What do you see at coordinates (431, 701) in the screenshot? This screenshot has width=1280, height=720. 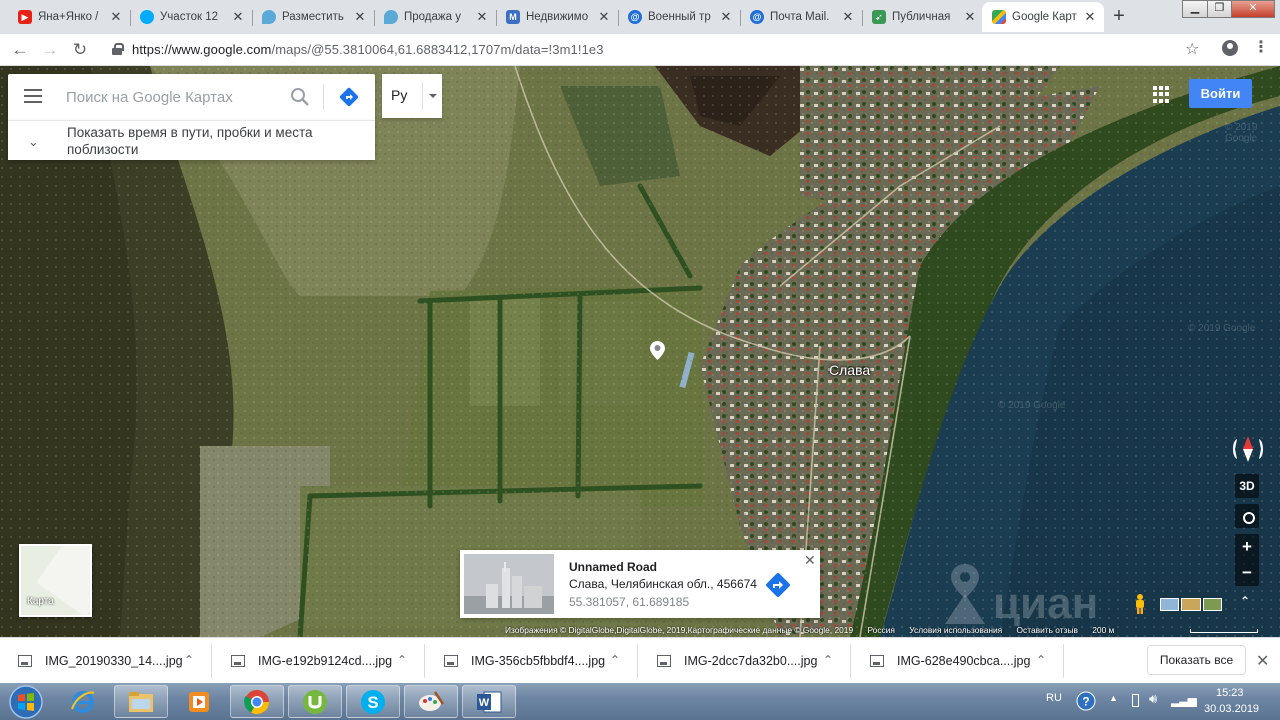 I see `taskbar-paint` at bounding box center [431, 701].